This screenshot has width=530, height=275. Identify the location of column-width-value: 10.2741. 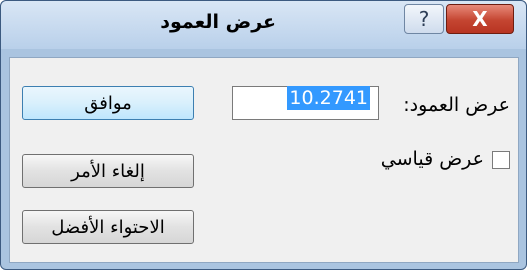
(328, 98).